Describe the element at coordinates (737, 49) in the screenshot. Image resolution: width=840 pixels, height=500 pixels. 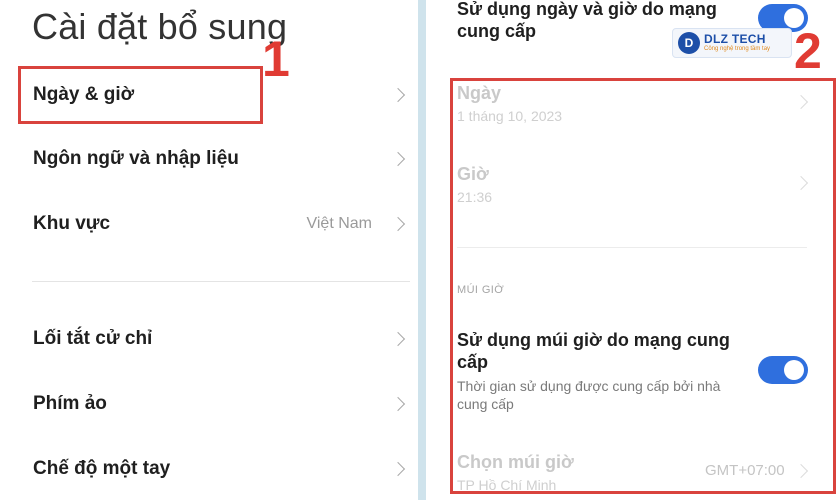
I see `logo-tagline: Công nghệ trong tầm tay` at that location.